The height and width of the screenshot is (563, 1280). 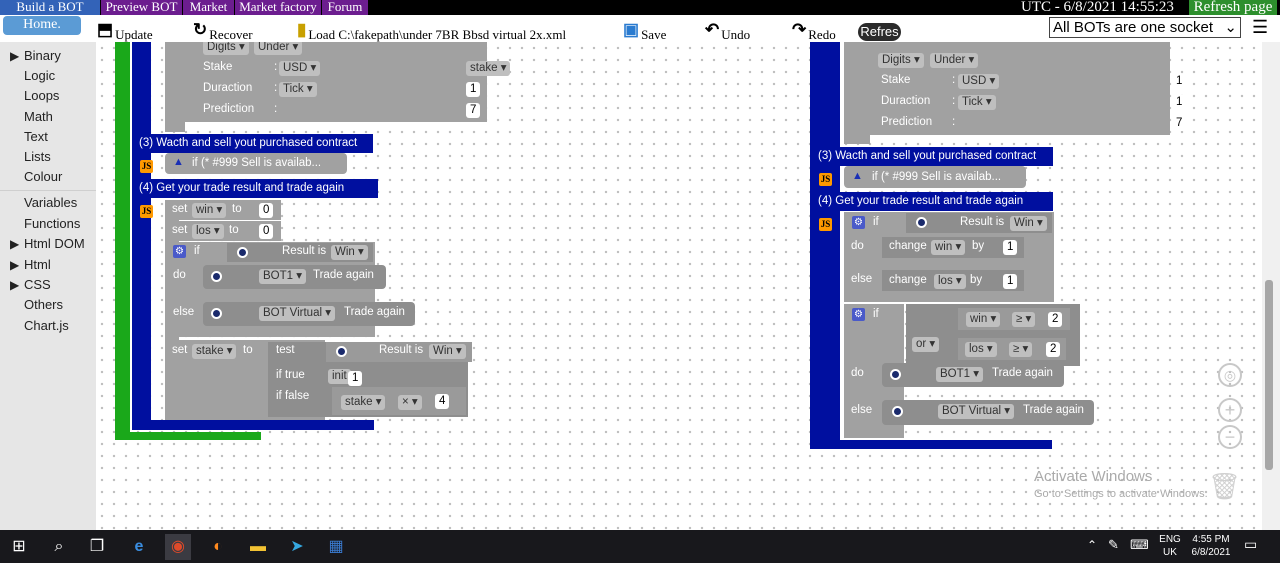 I want to click on chrome-icon: ◉, so click(x=178, y=547).